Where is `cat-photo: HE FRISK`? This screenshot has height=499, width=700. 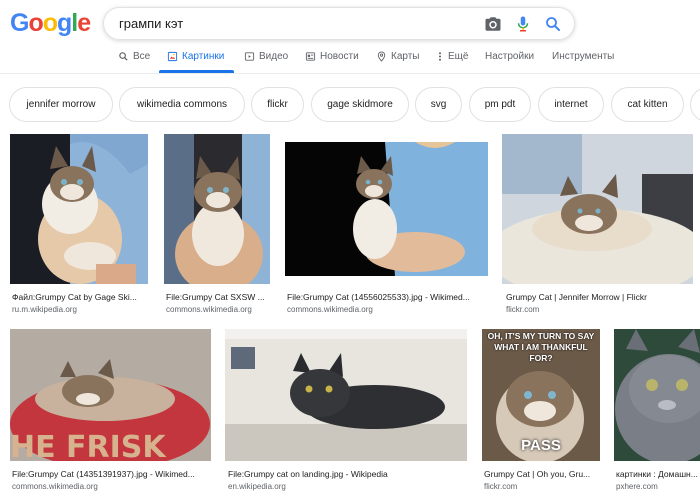
cat-photo: HE FRISK is located at coordinates (110, 395).